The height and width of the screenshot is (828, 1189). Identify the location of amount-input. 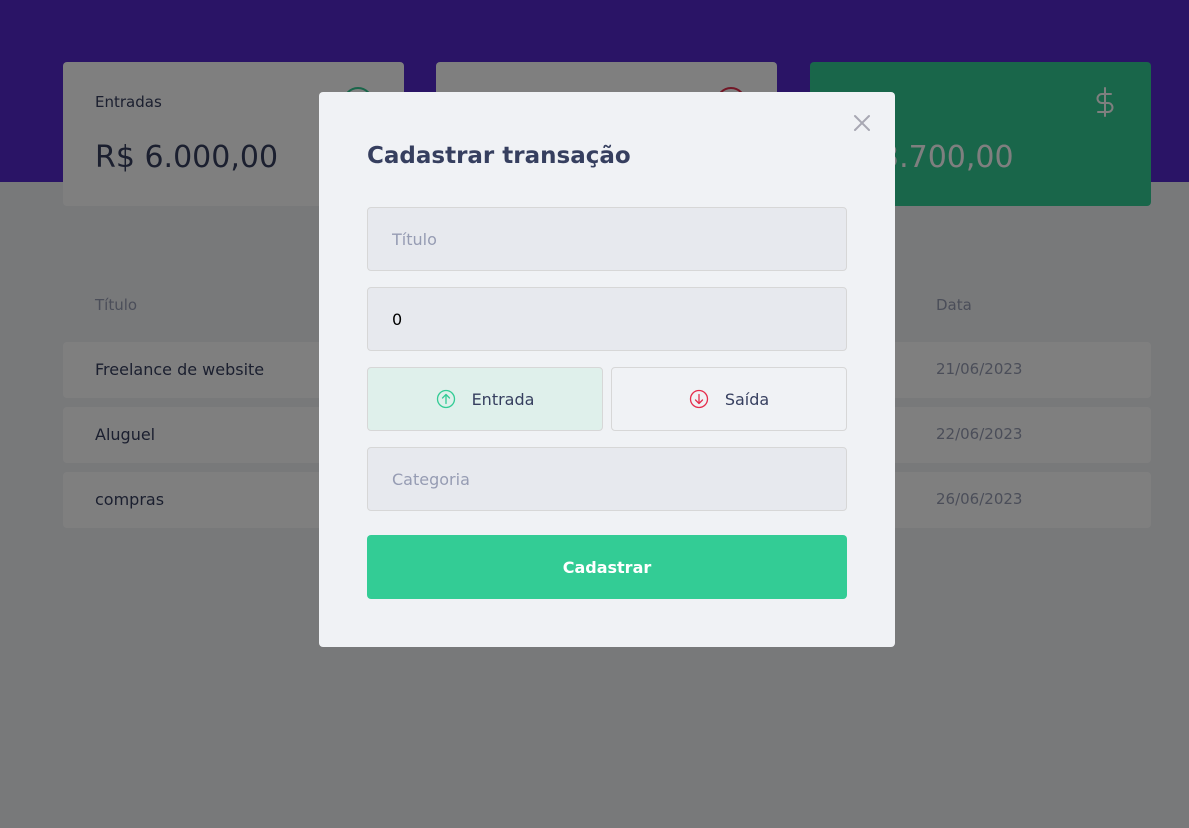
(607, 319).